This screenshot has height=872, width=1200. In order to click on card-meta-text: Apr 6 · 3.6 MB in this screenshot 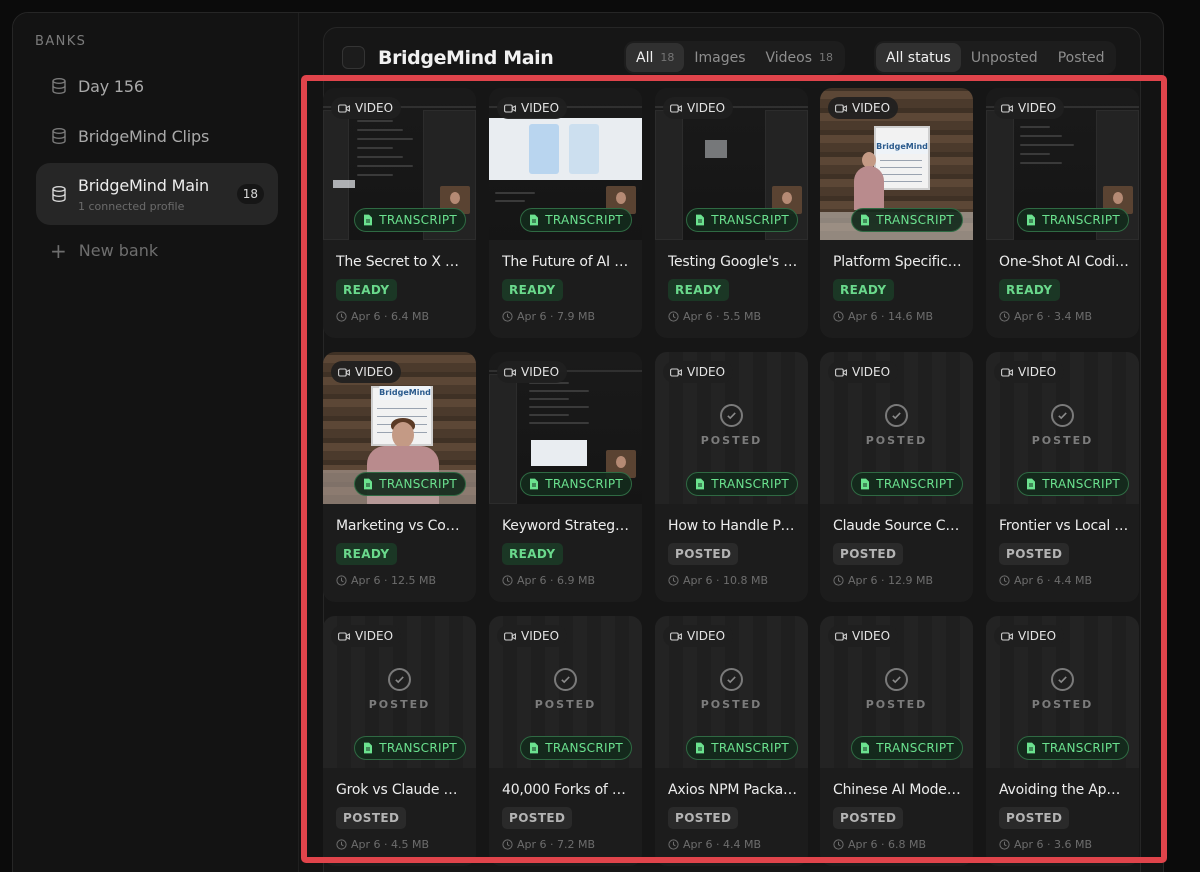, I will do `click(1053, 844)`.